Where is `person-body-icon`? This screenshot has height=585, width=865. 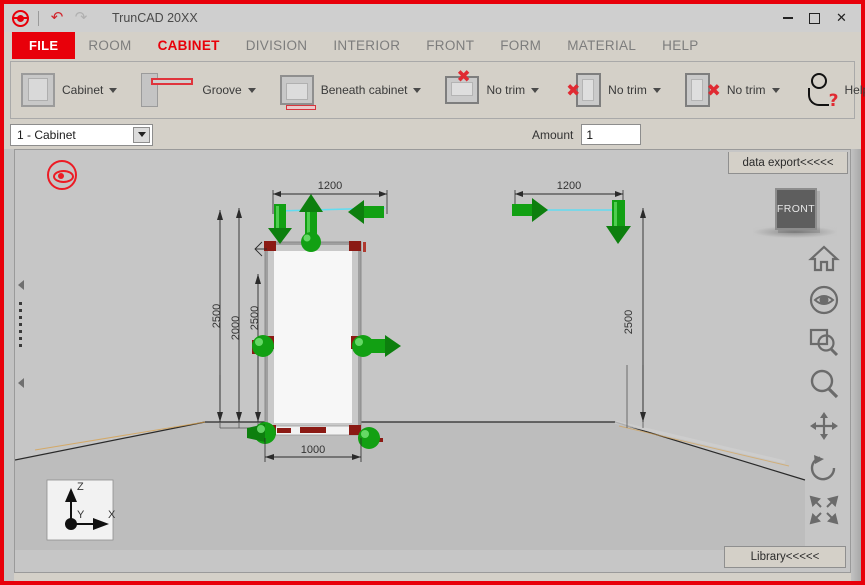 person-body-icon is located at coordinates (818, 97).